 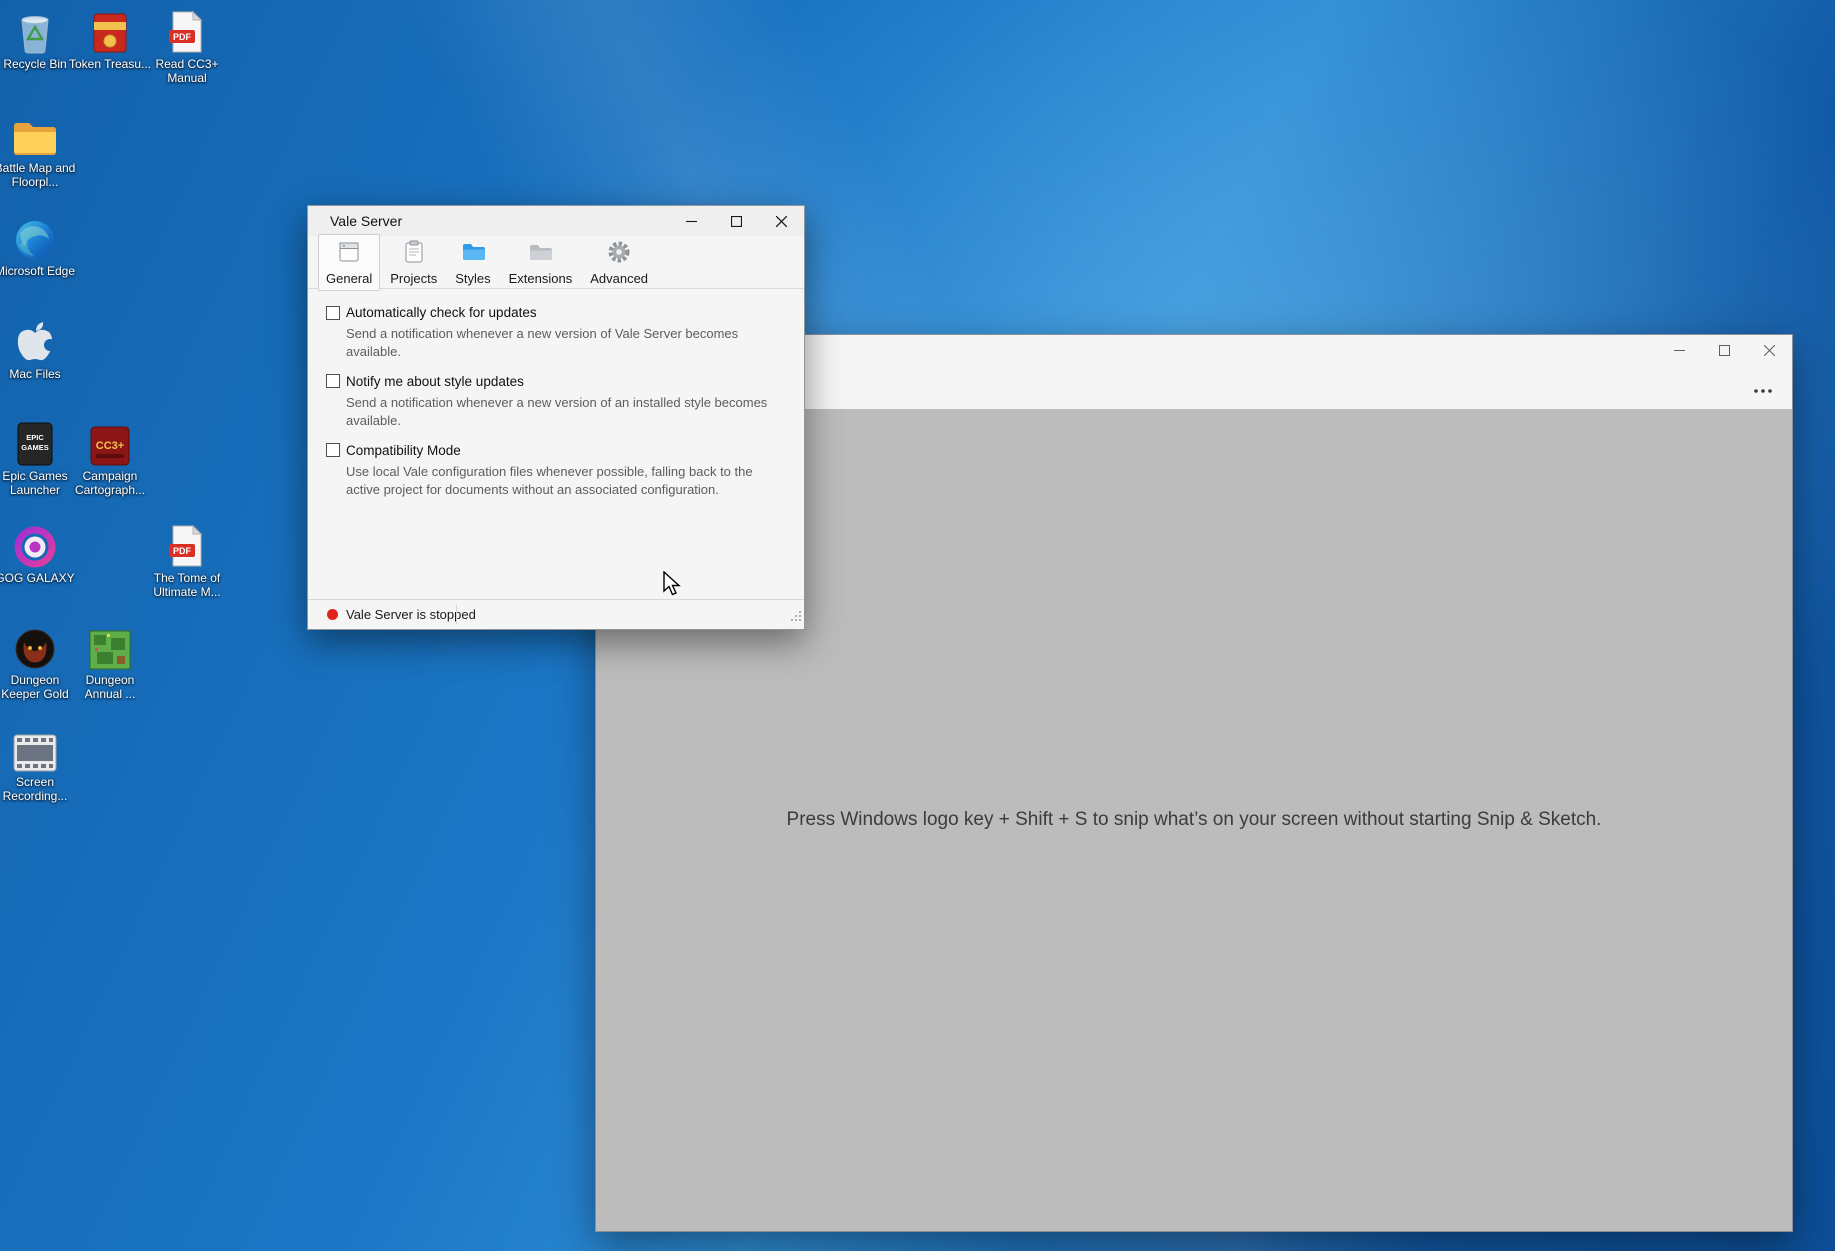 I want to click on gray-folder-icon, so click(x=540, y=254).